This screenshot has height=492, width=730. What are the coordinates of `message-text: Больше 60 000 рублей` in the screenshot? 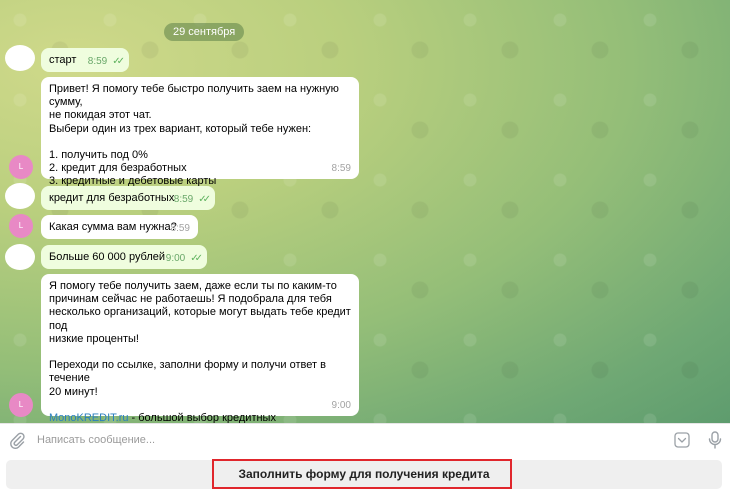 It's located at (107, 257).